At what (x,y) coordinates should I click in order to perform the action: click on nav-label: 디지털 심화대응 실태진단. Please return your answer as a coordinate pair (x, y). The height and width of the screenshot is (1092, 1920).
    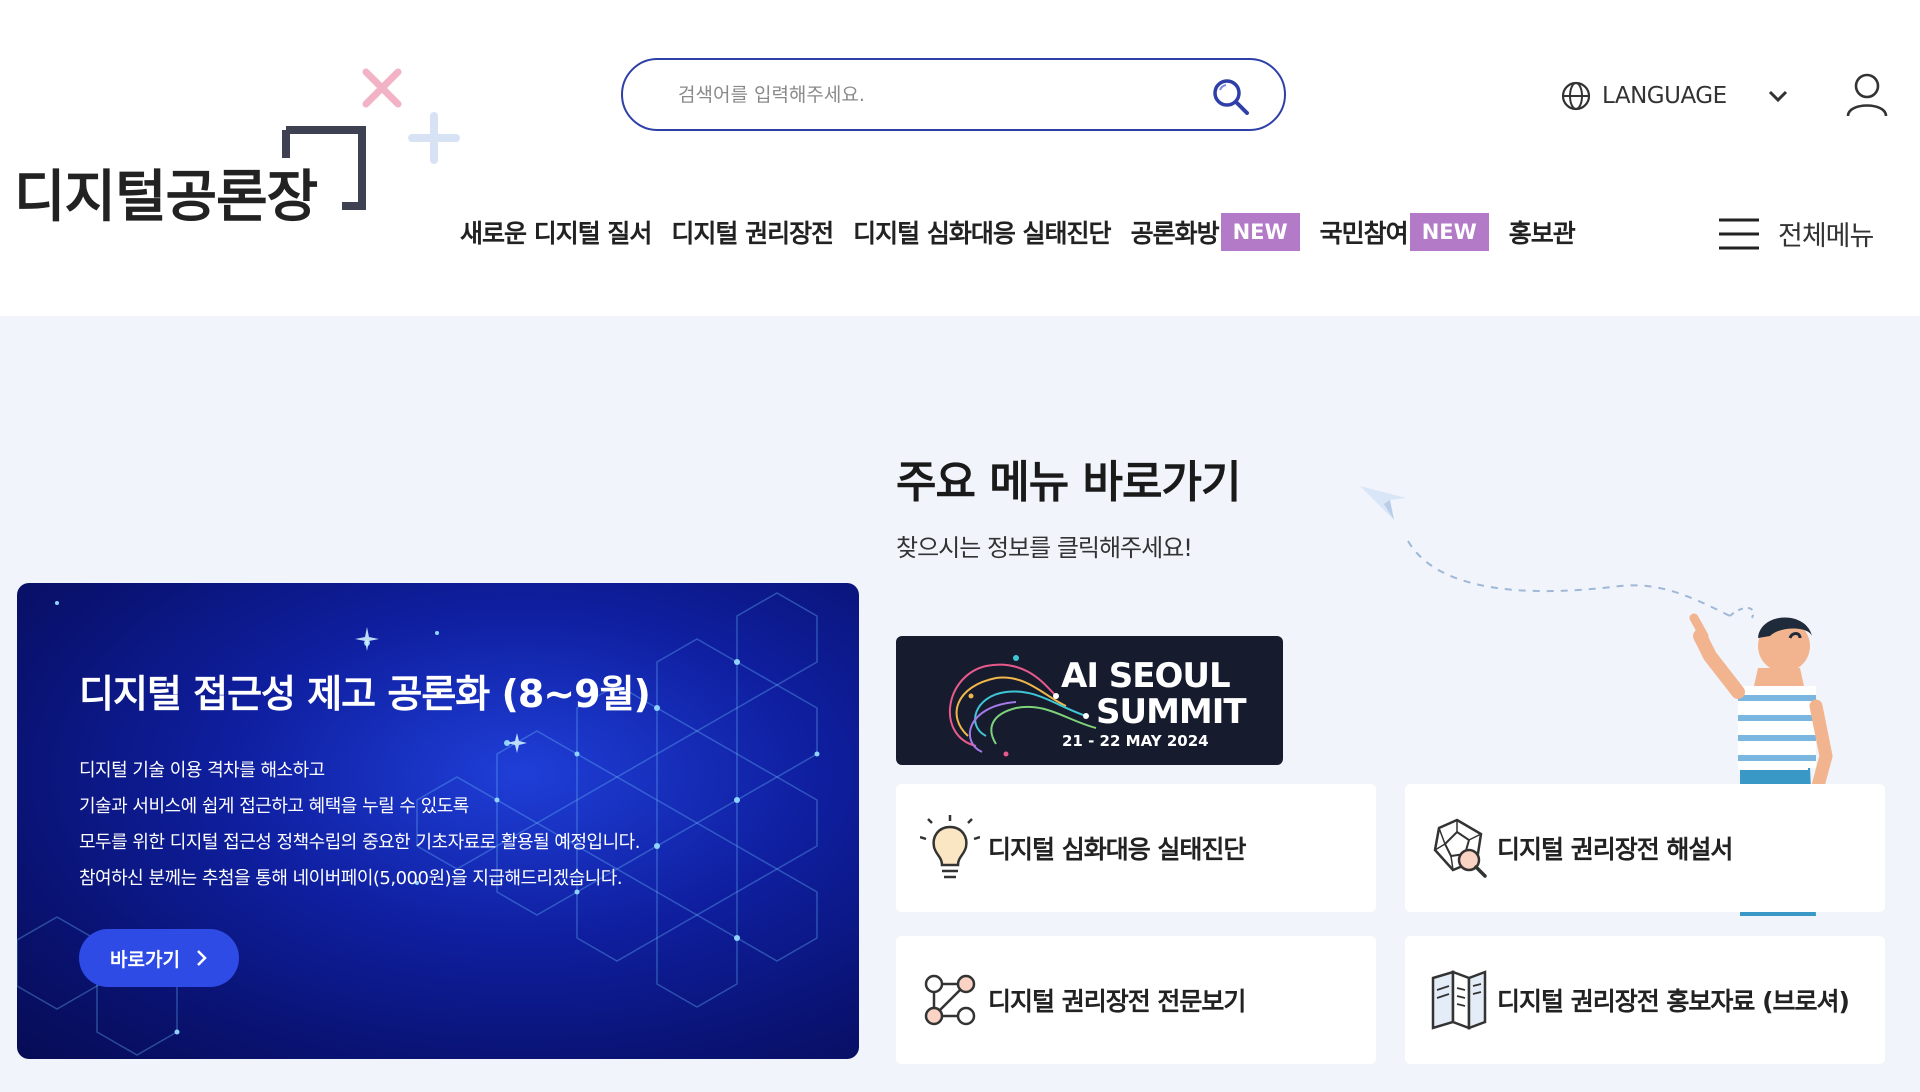
    Looking at the image, I should click on (982, 233).